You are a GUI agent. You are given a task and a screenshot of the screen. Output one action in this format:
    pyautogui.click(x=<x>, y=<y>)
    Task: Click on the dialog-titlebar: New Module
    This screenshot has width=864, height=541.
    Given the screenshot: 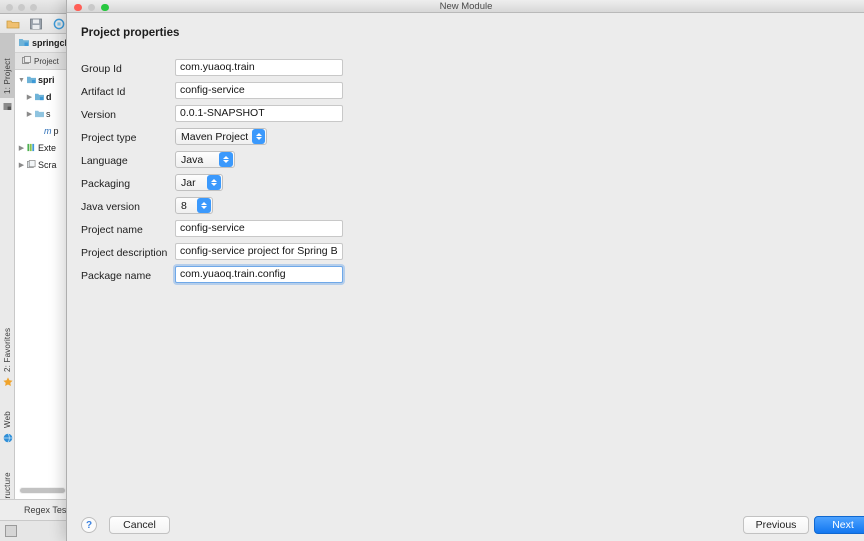 What is the action you would take?
    pyautogui.click(x=465, y=6)
    